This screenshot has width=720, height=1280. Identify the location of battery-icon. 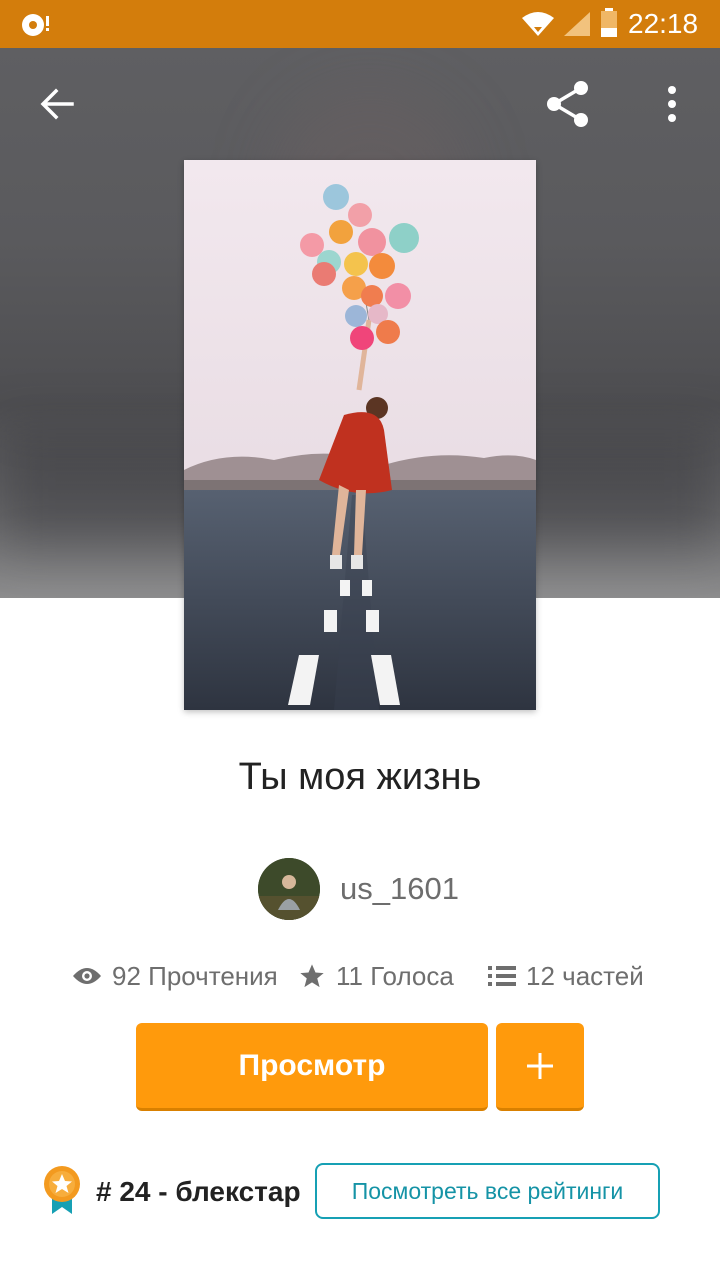
(609, 22).